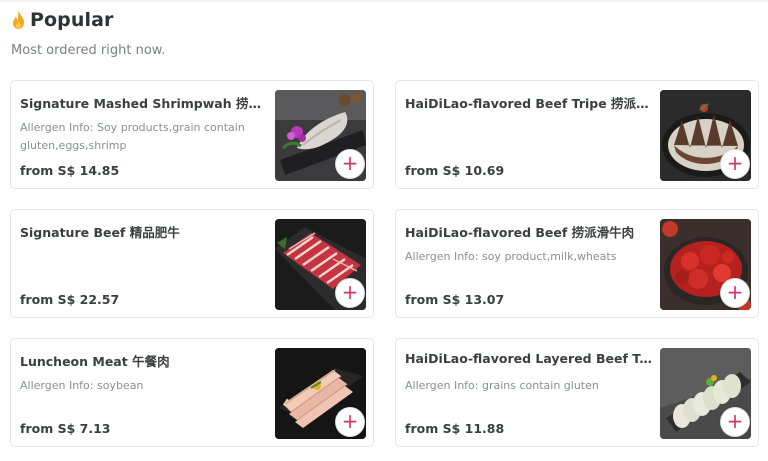 The height and width of the screenshot is (461, 768). Describe the element at coordinates (82, 385) in the screenshot. I see `item-allergen-info: Allergen Info: soybean` at that location.